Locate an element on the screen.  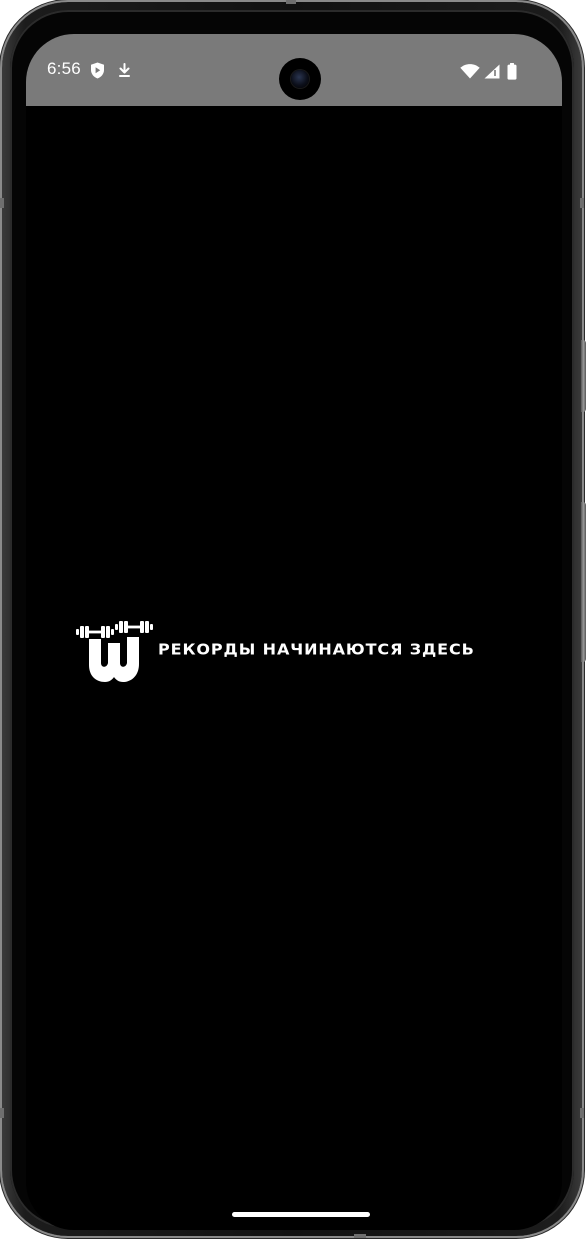
camera-lens is located at coordinates (300, 79).